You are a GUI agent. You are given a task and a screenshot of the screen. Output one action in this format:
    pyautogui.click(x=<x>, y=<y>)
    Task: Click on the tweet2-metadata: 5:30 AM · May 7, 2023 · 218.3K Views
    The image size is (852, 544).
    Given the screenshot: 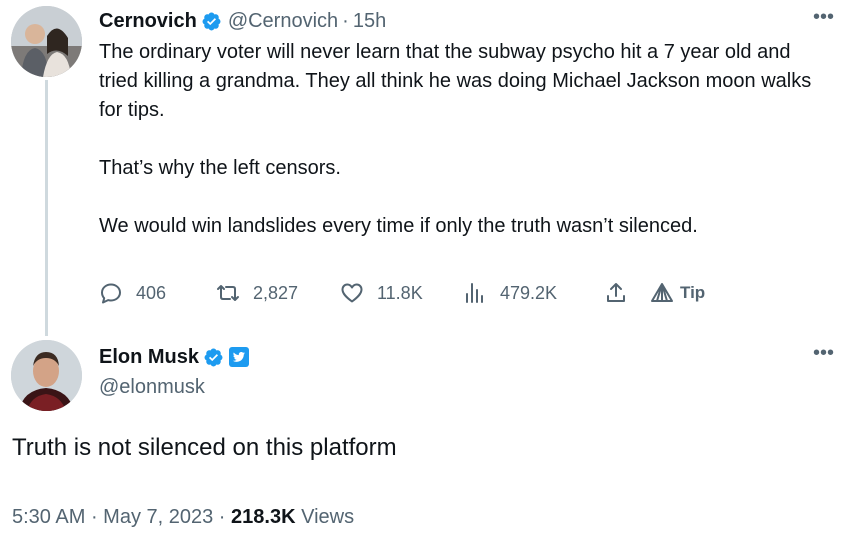 What is the action you would take?
    pyautogui.click(x=183, y=517)
    